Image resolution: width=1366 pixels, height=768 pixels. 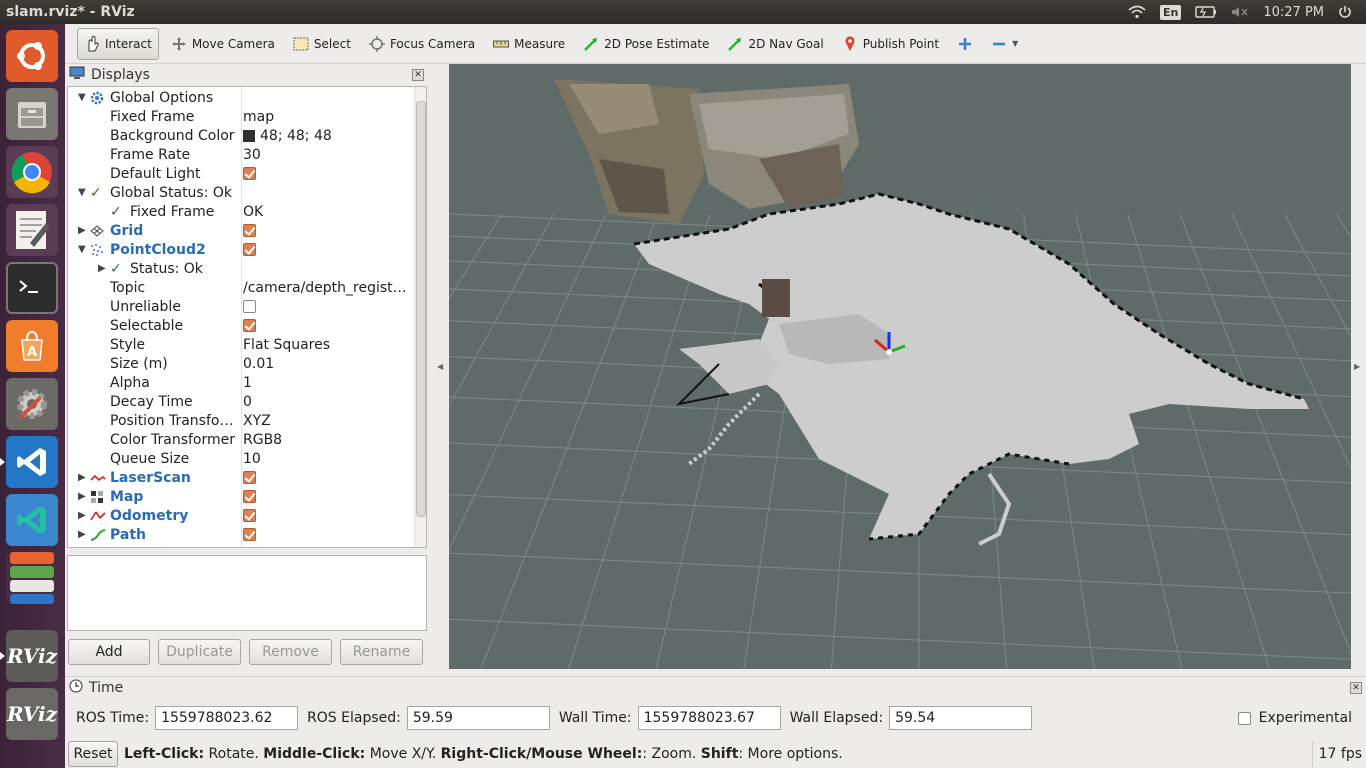 I want to click on interact-tool: Interact, so click(x=118, y=43).